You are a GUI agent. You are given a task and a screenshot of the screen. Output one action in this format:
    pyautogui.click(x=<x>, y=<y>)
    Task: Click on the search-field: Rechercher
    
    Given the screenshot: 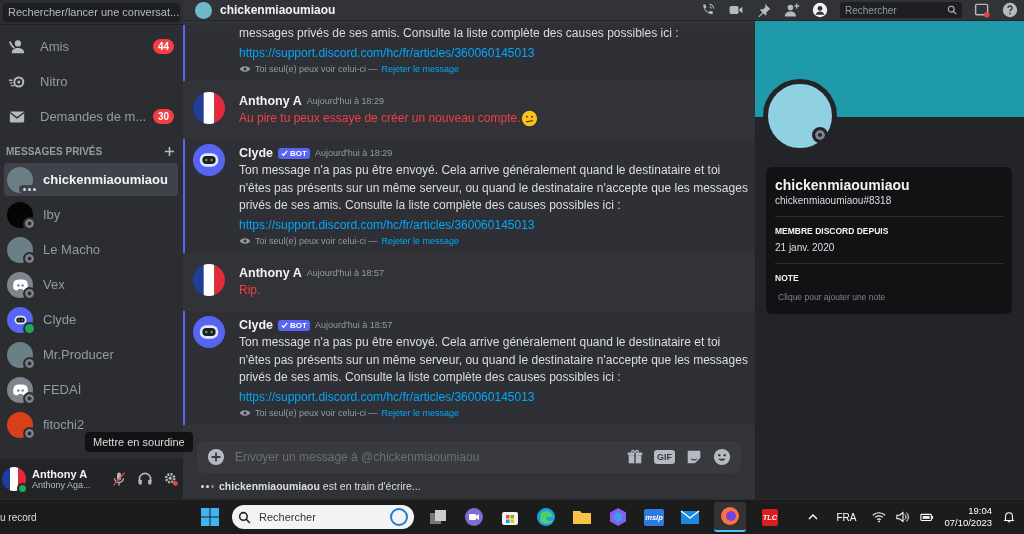 What is the action you would take?
    pyautogui.click(x=901, y=10)
    